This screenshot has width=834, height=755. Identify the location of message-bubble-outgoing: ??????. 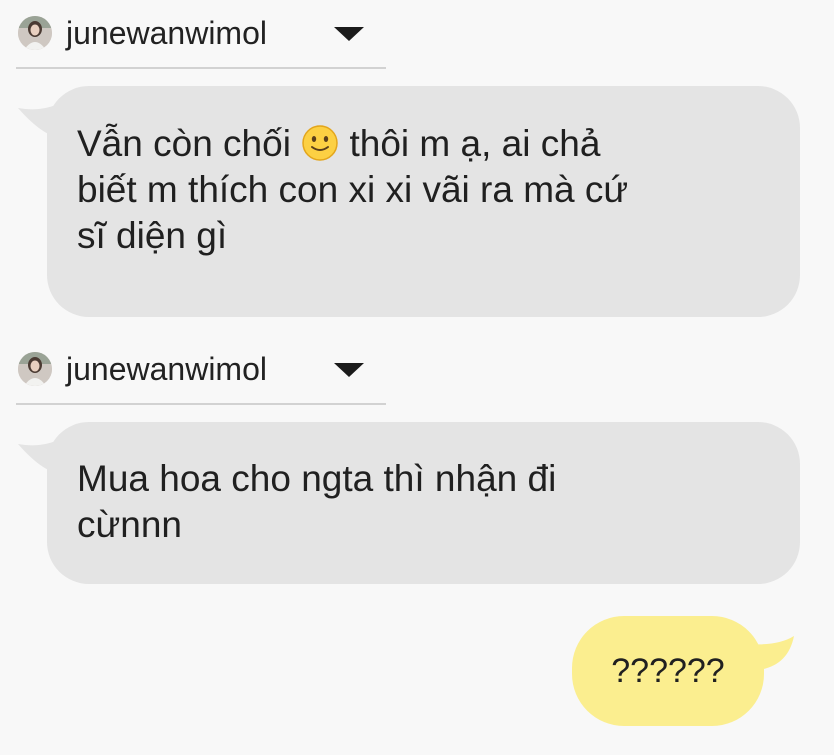
(668, 671).